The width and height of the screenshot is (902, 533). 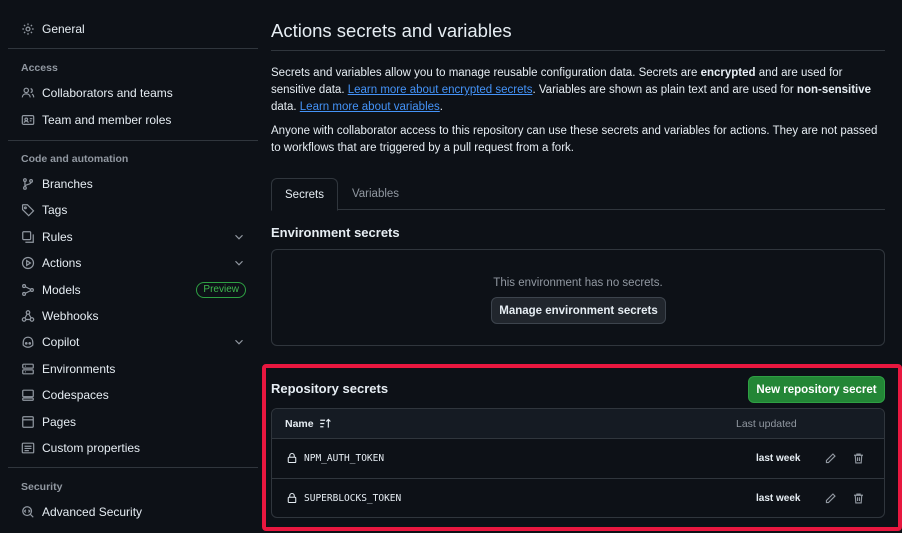 I want to click on play-circle-icon, so click(x=28, y=263).